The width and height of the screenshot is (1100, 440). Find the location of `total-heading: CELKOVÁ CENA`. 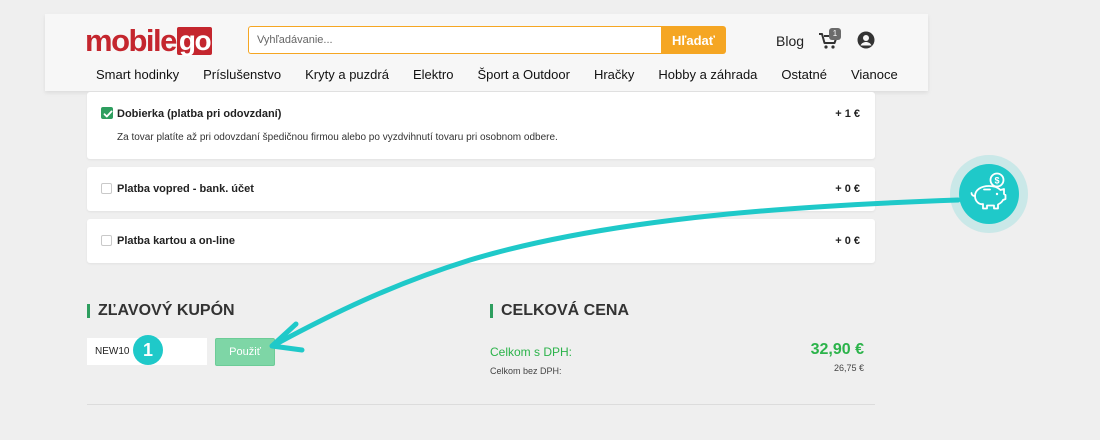

total-heading: CELKOVÁ CENA is located at coordinates (559, 311).